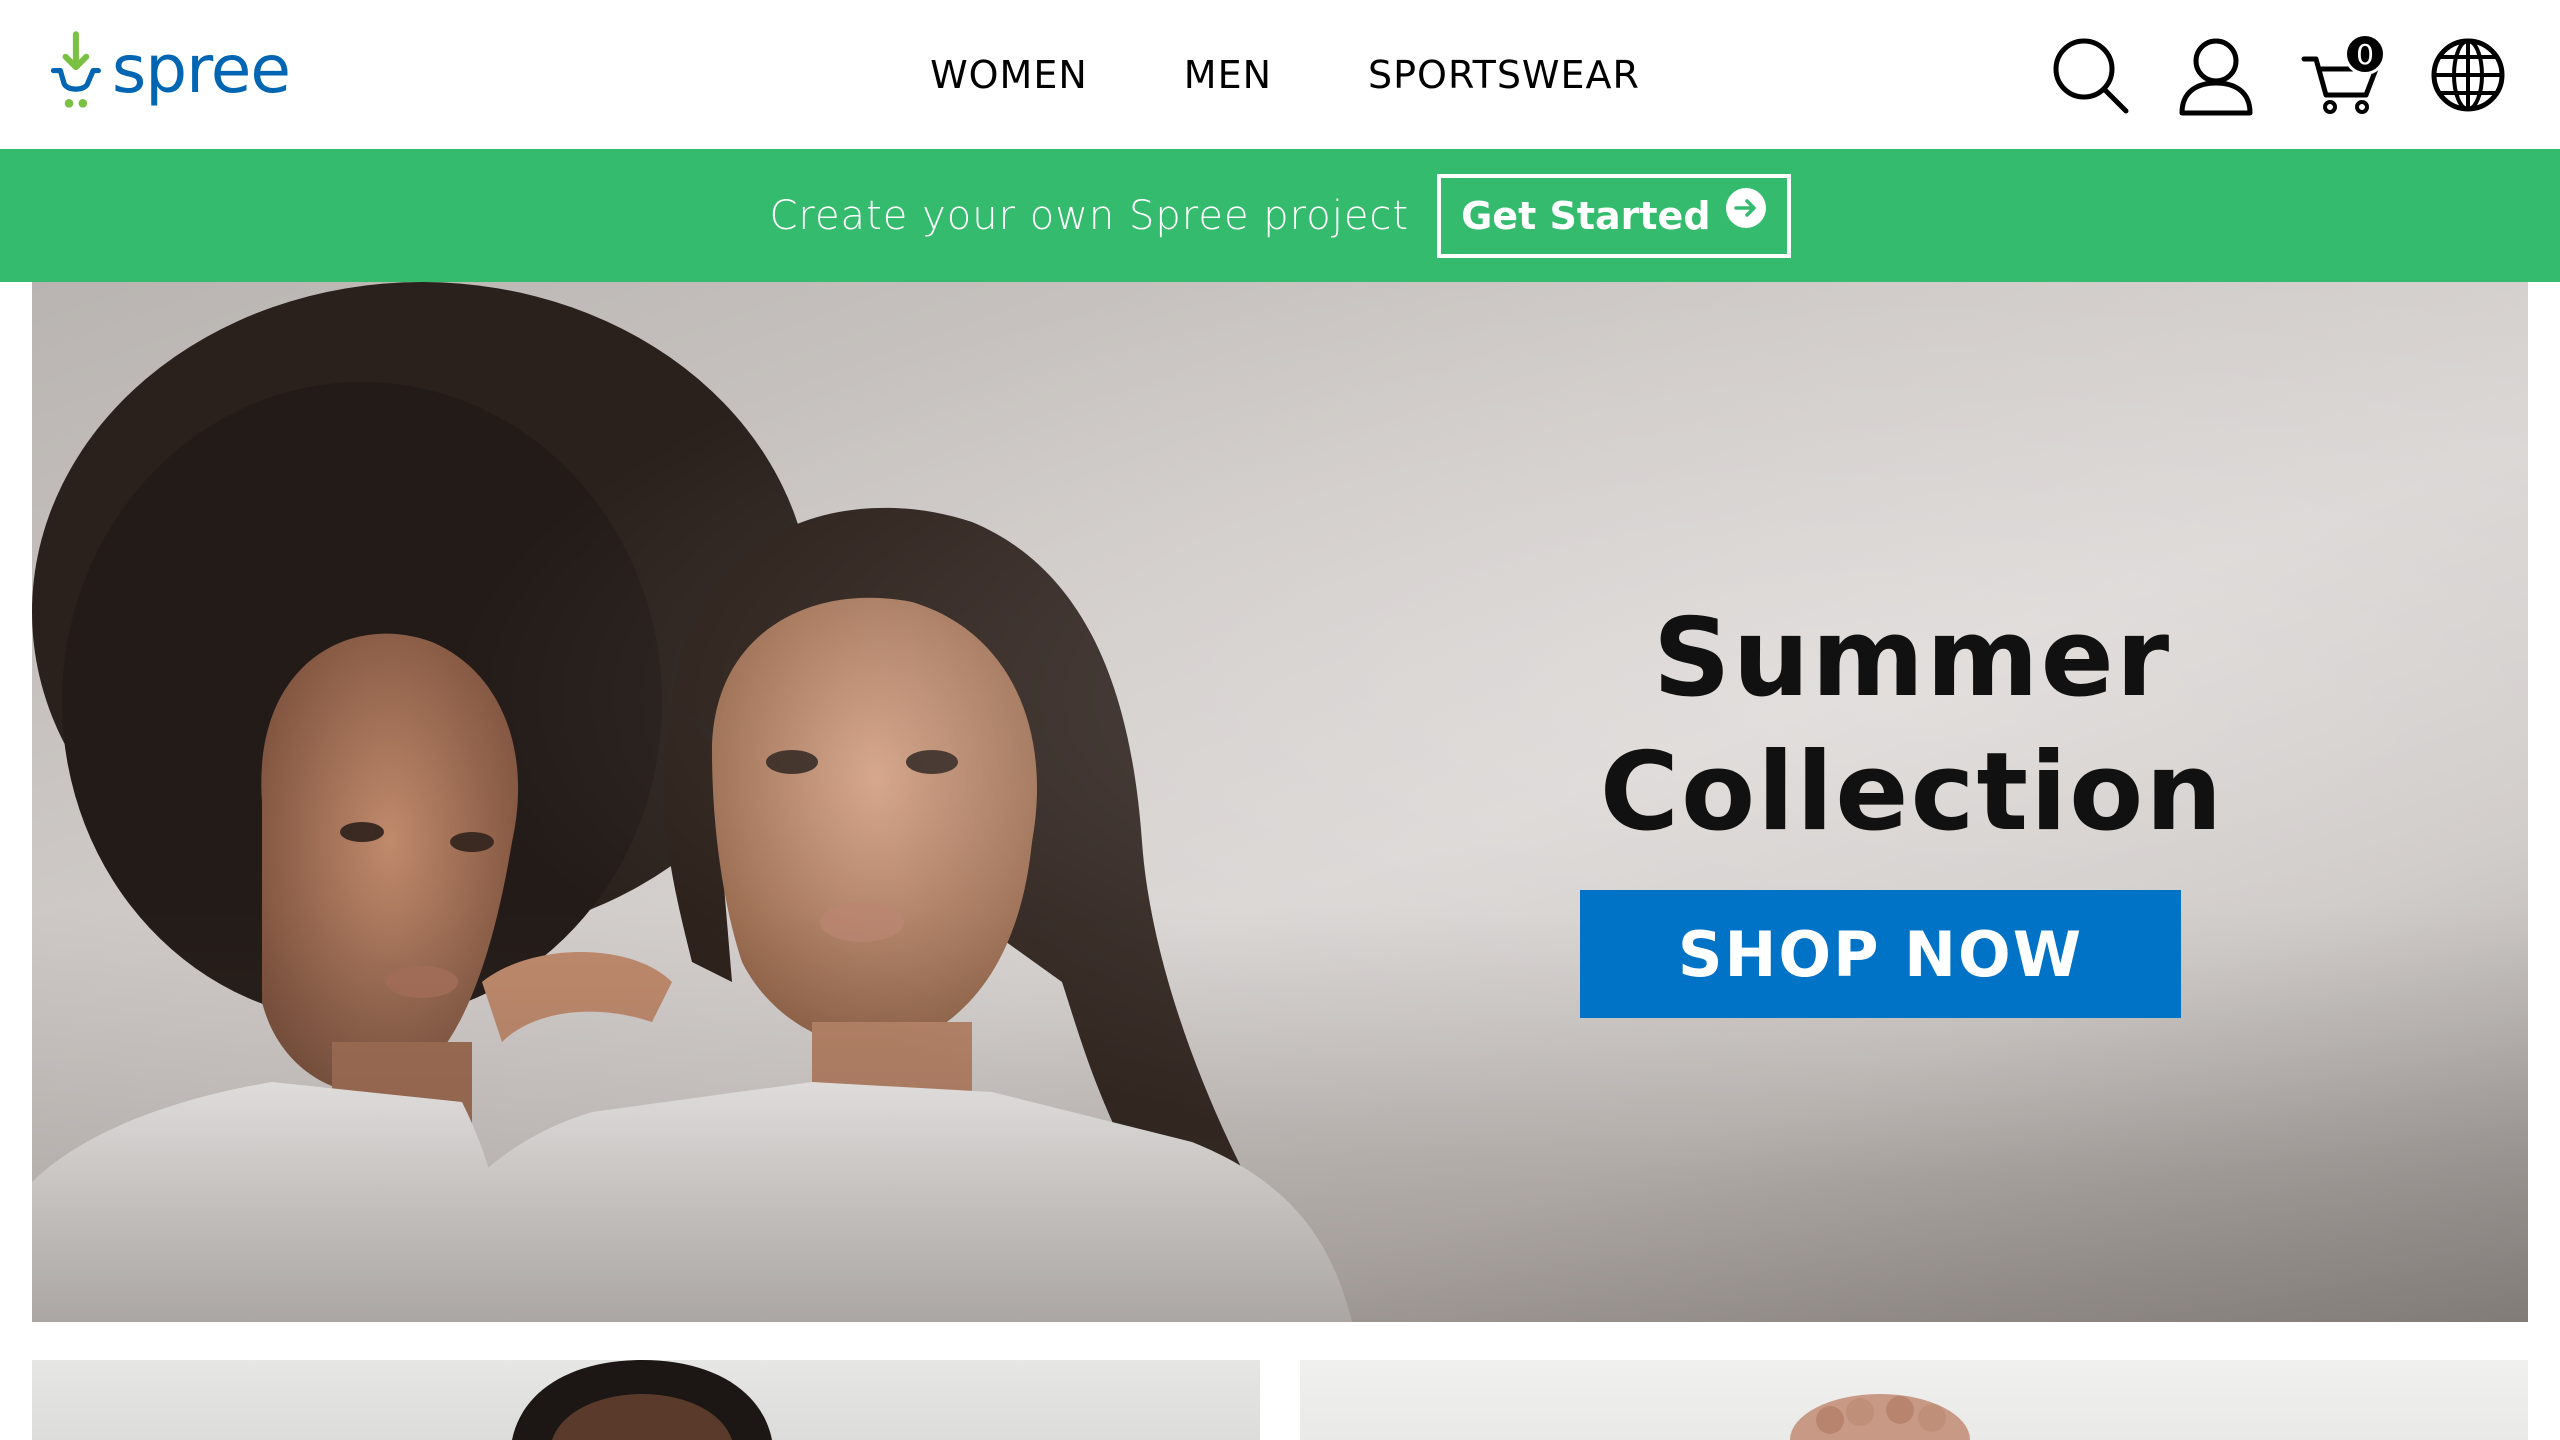 The width and height of the screenshot is (2560, 1440). I want to click on hero-title-line1: Summer, so click(1912, 658).